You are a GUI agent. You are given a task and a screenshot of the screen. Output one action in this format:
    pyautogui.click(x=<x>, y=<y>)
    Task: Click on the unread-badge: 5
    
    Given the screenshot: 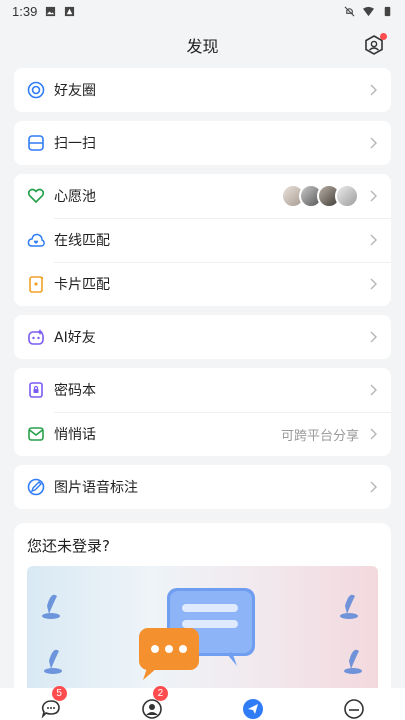 What is the action you would take?
    pyautogui.click(x=59, y=693)
    